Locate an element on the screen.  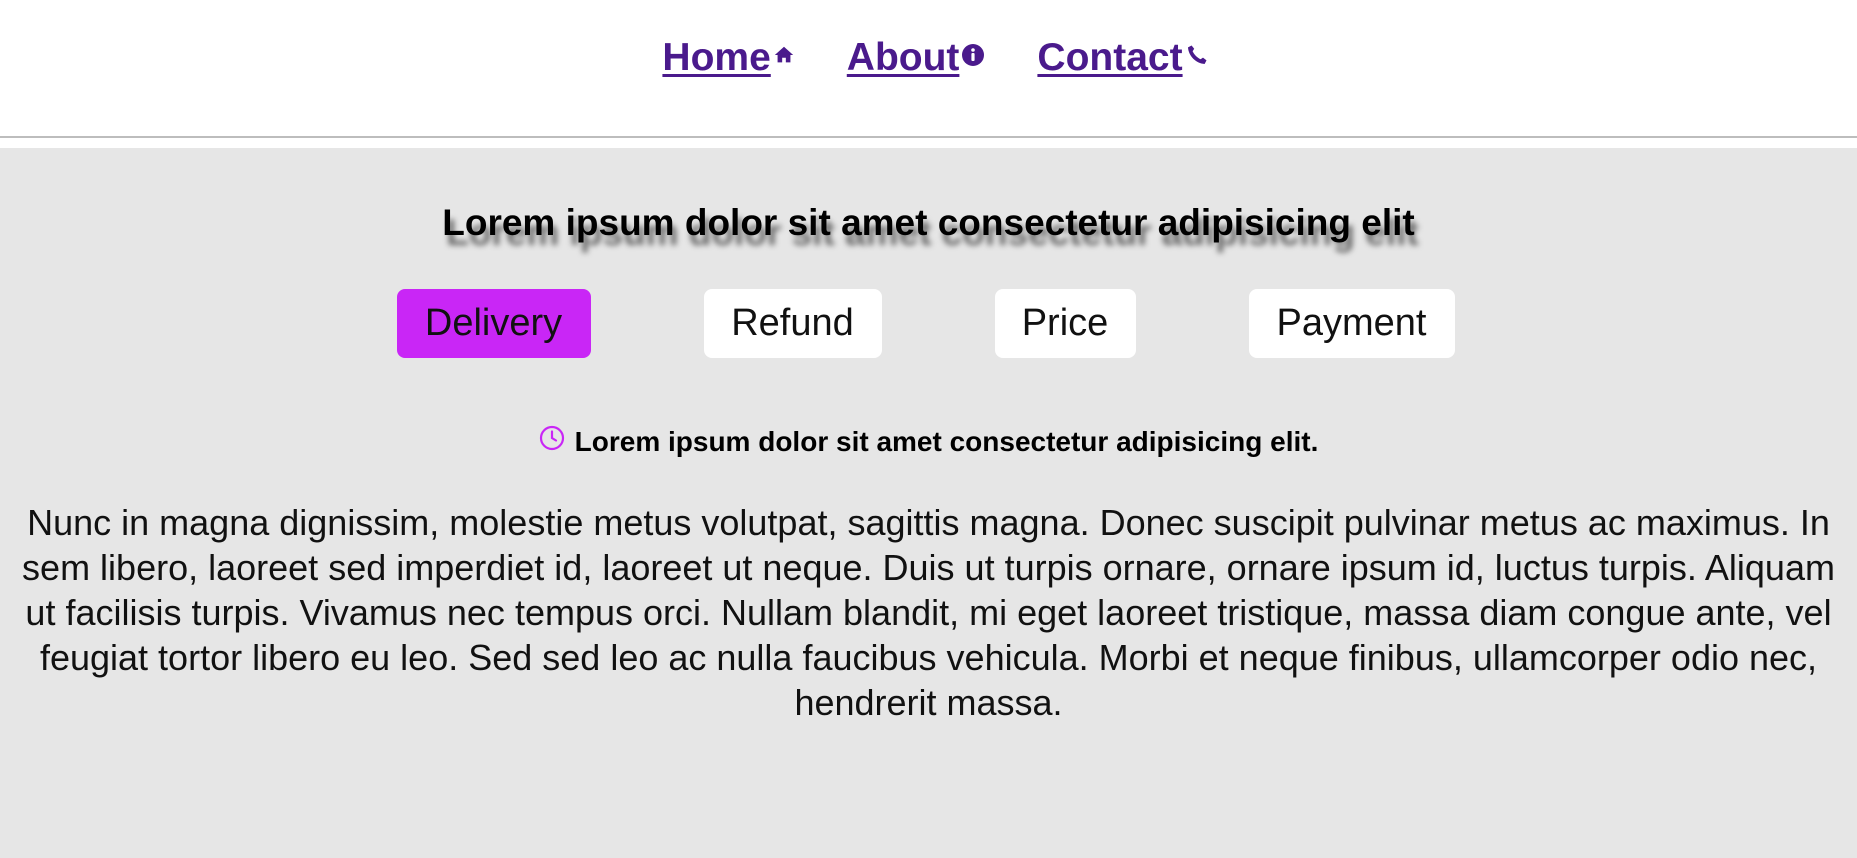
info-icon is located at coordinates (973, 55).